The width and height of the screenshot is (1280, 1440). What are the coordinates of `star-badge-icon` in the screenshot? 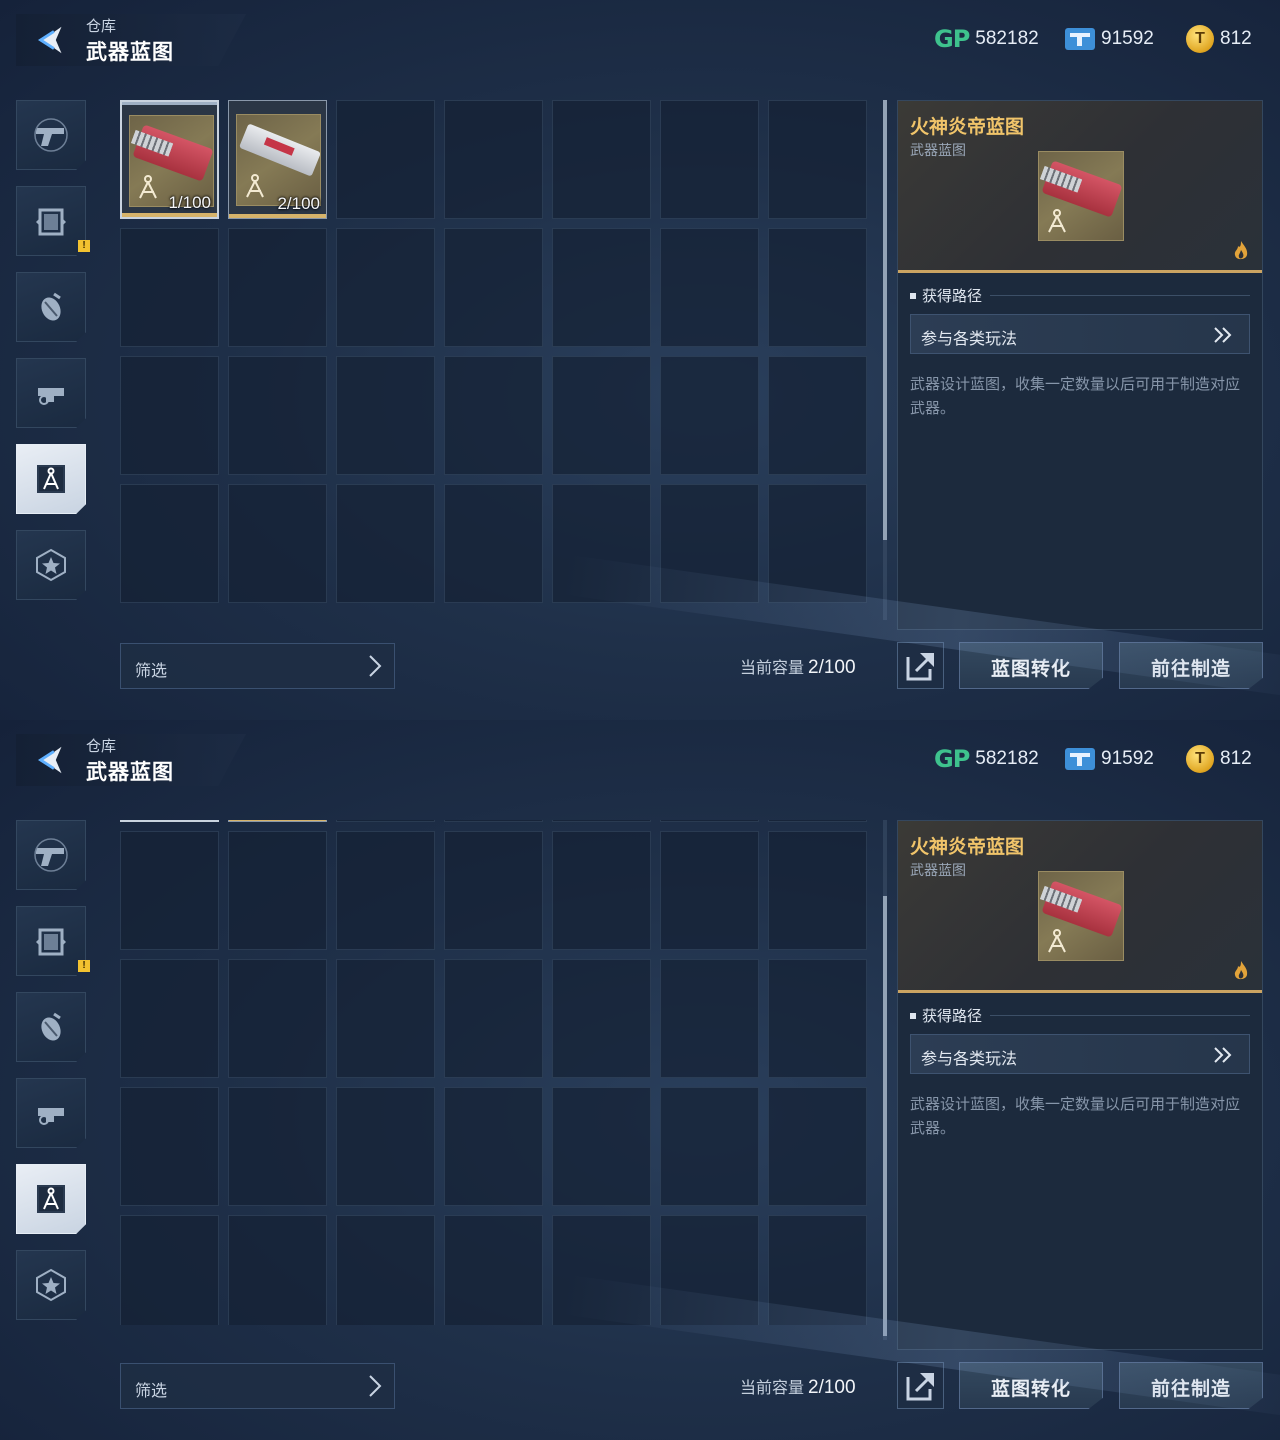 It's located at (51, 565).